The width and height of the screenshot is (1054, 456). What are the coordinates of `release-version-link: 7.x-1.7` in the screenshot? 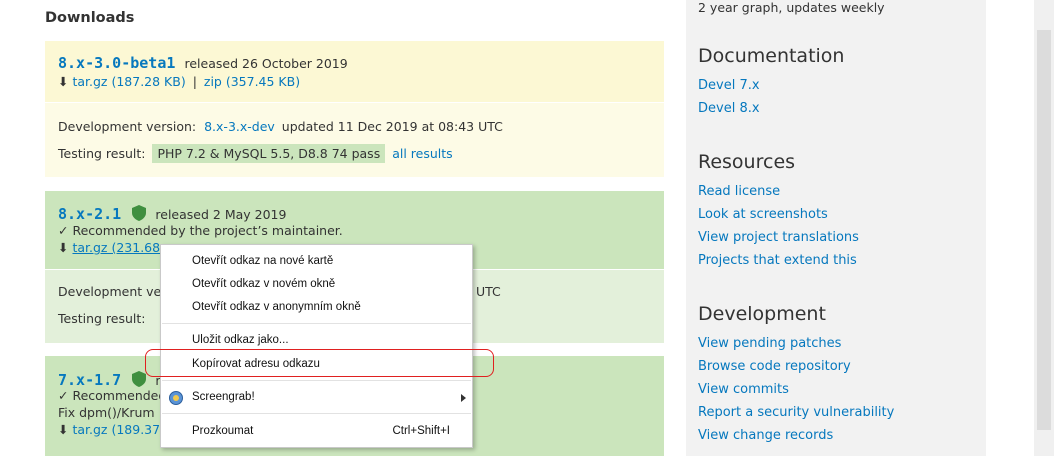 It's located at (89, 380).